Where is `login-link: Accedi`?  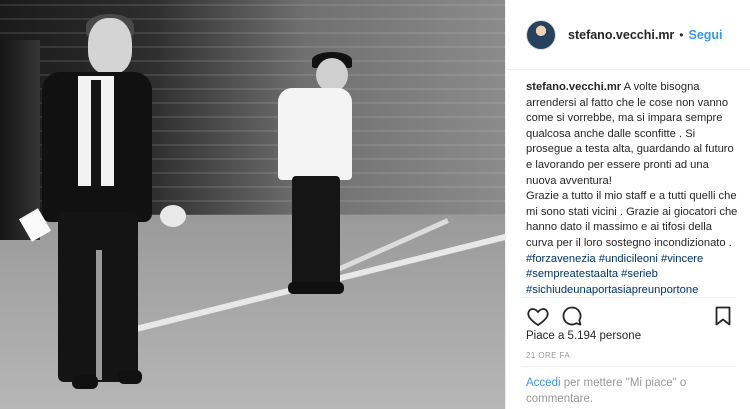 login-link: Accedi is located at coordinates (543, 383).